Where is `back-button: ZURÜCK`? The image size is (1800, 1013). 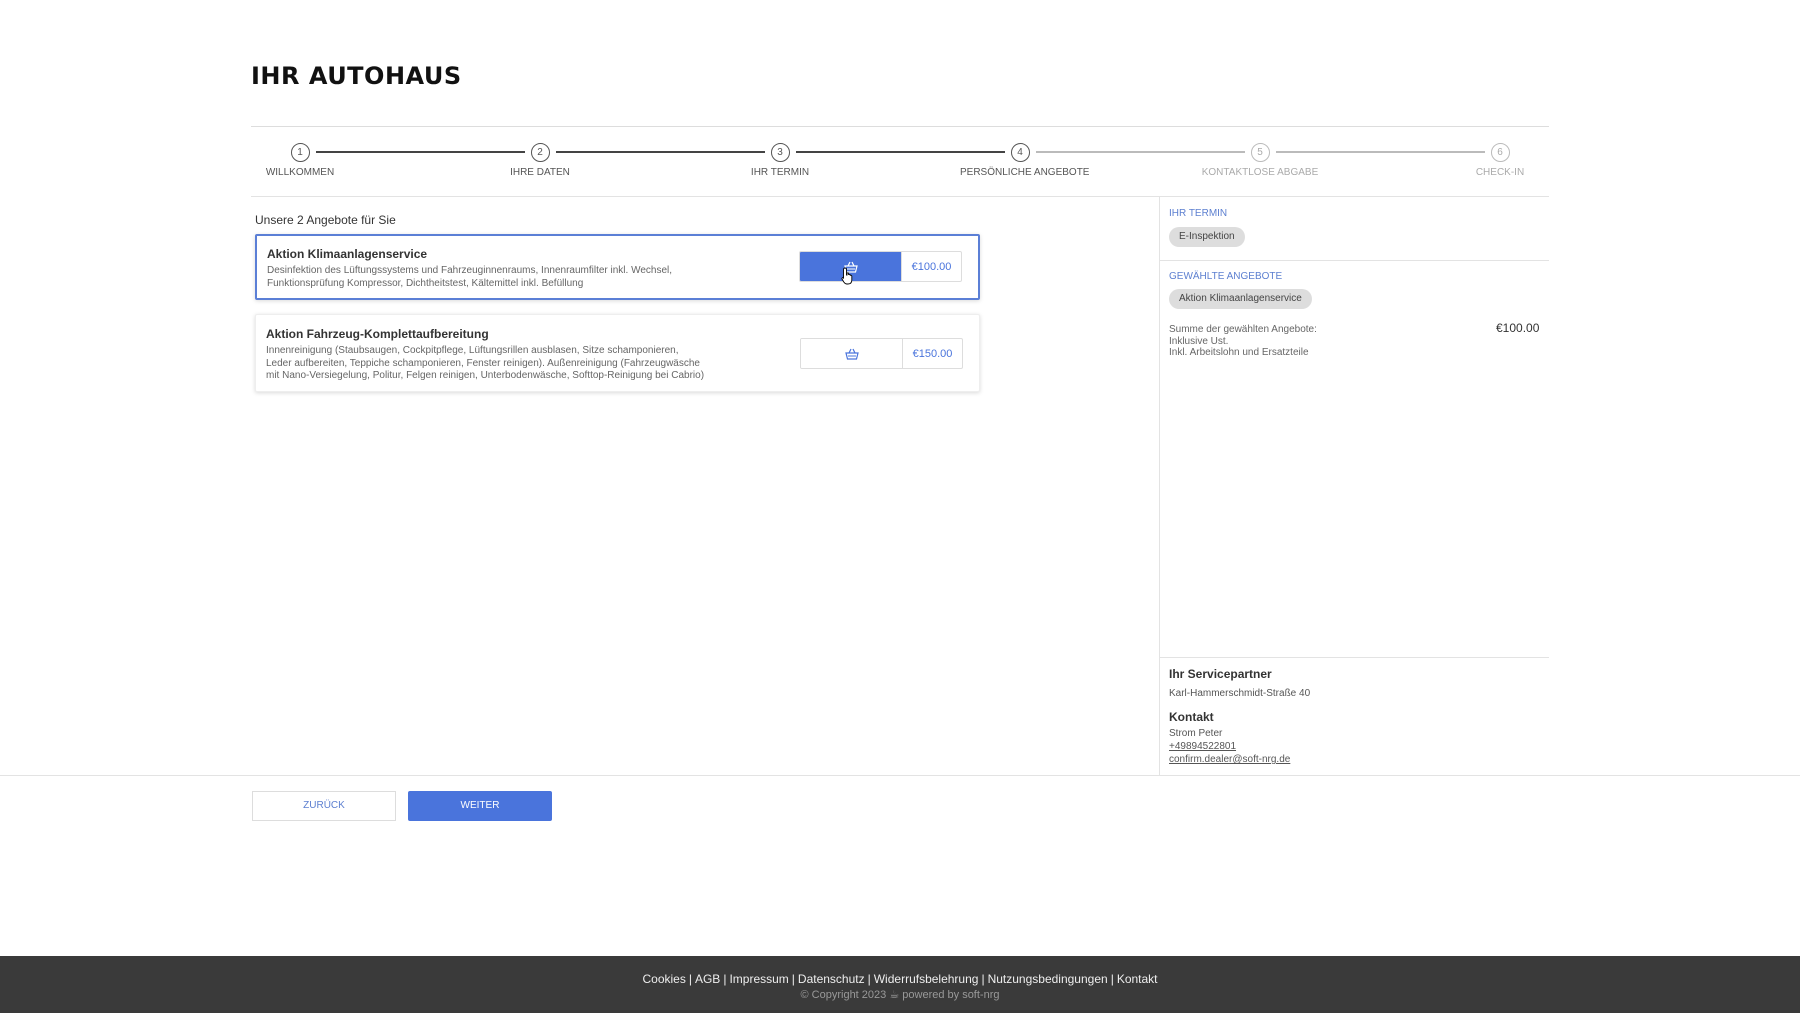 back-button: ZURÜCK is located at coordinates (324, 806).